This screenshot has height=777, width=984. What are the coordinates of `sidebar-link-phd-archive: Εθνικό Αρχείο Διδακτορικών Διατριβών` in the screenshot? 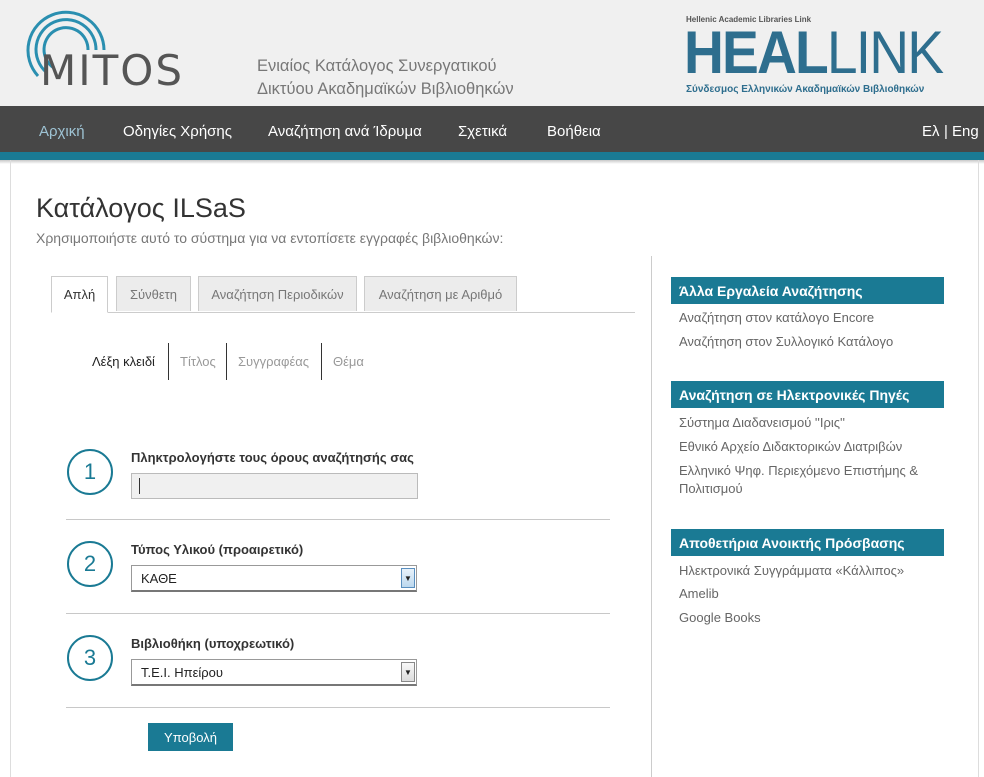 It's located at (804, 447).